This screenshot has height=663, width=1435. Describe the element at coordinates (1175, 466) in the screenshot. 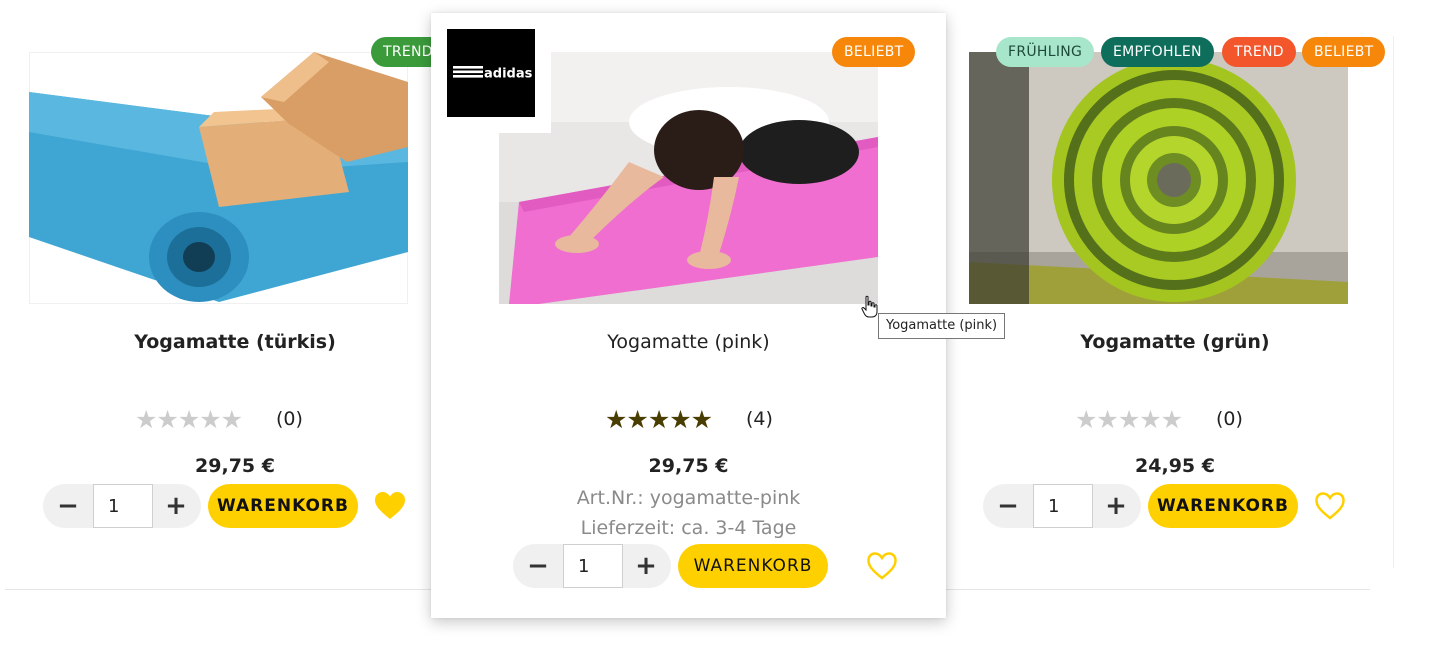

I see `product-price: 24,95 €` at that location.